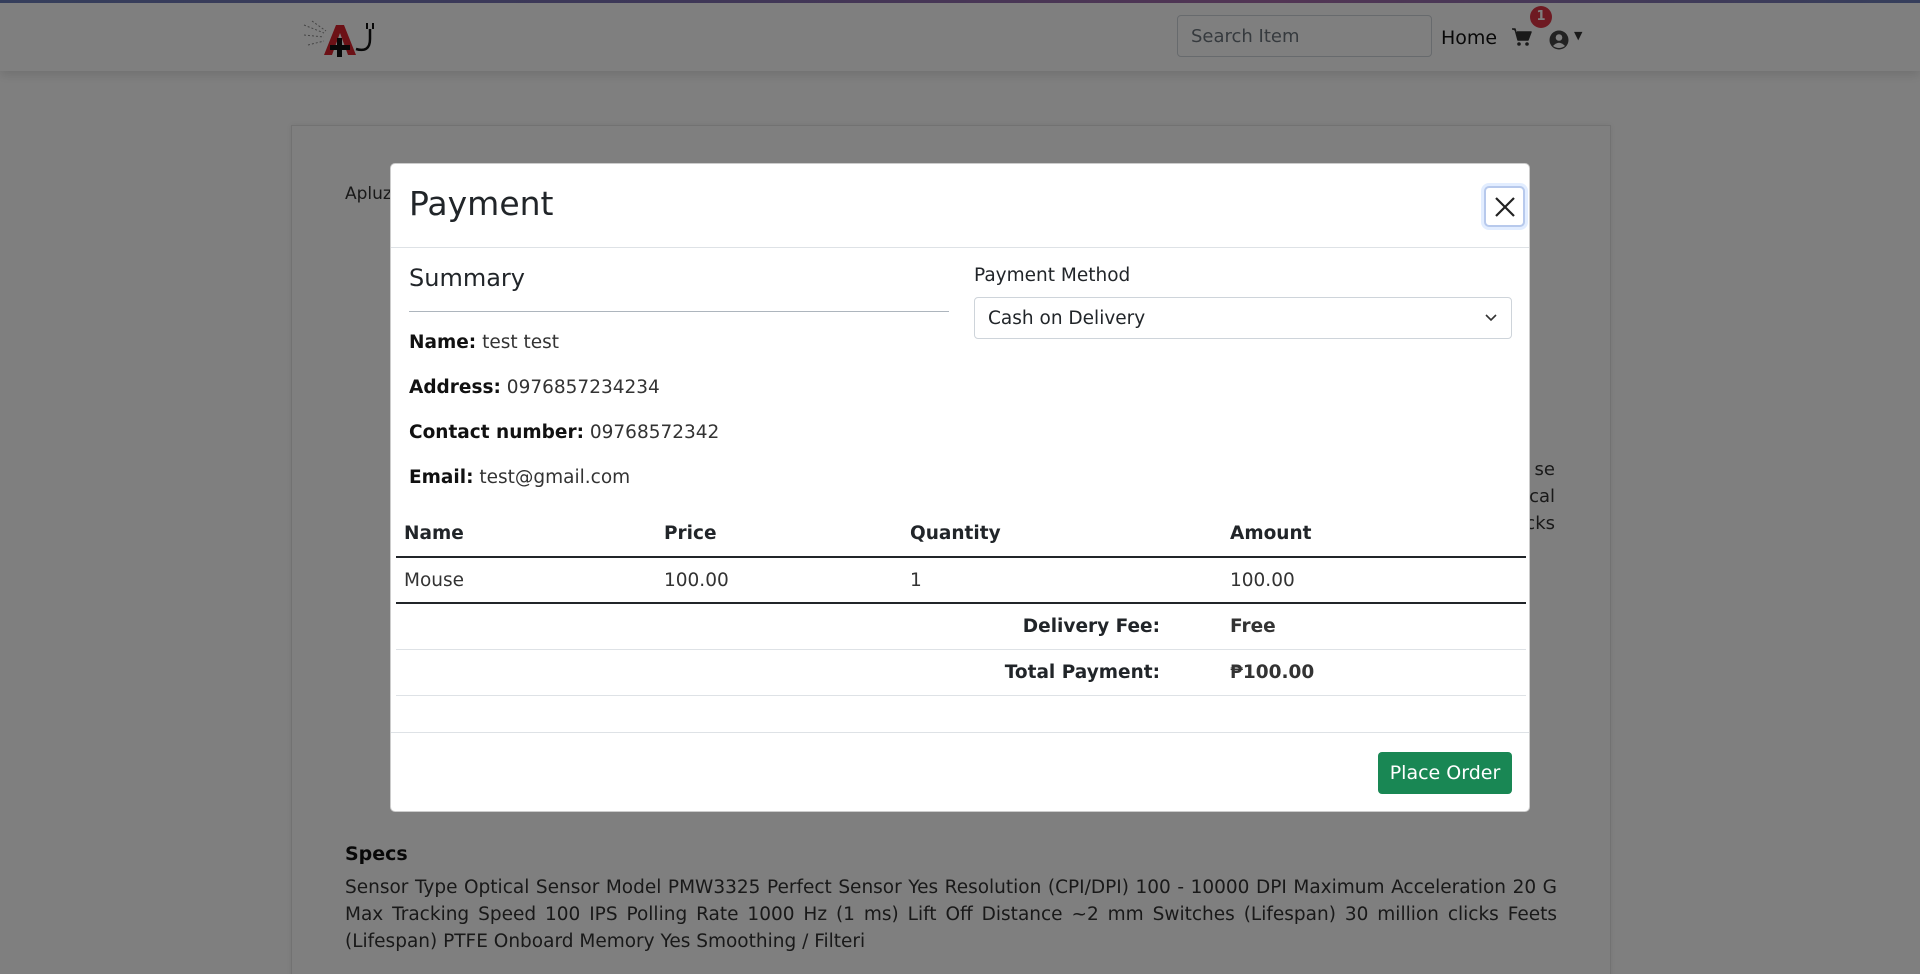 The image size is (1920, 974). I want to click on item-price: 100.00, so click(779, 580).